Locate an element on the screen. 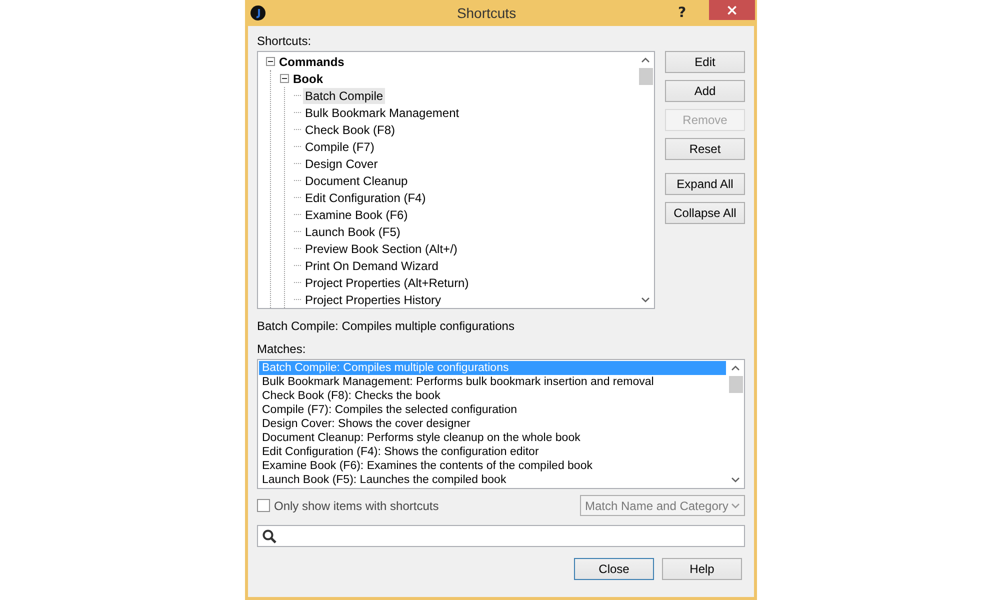 The height and width of the screenshot is (600, 1000). tree-item: Bulk Bookmark Management is located at coordinates (382, 112).